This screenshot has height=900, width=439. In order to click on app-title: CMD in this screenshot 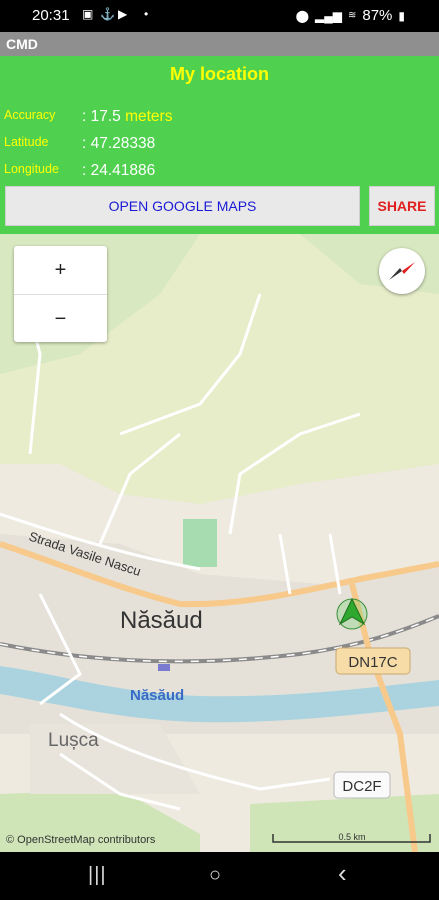, I will do `click(22, 44)`.